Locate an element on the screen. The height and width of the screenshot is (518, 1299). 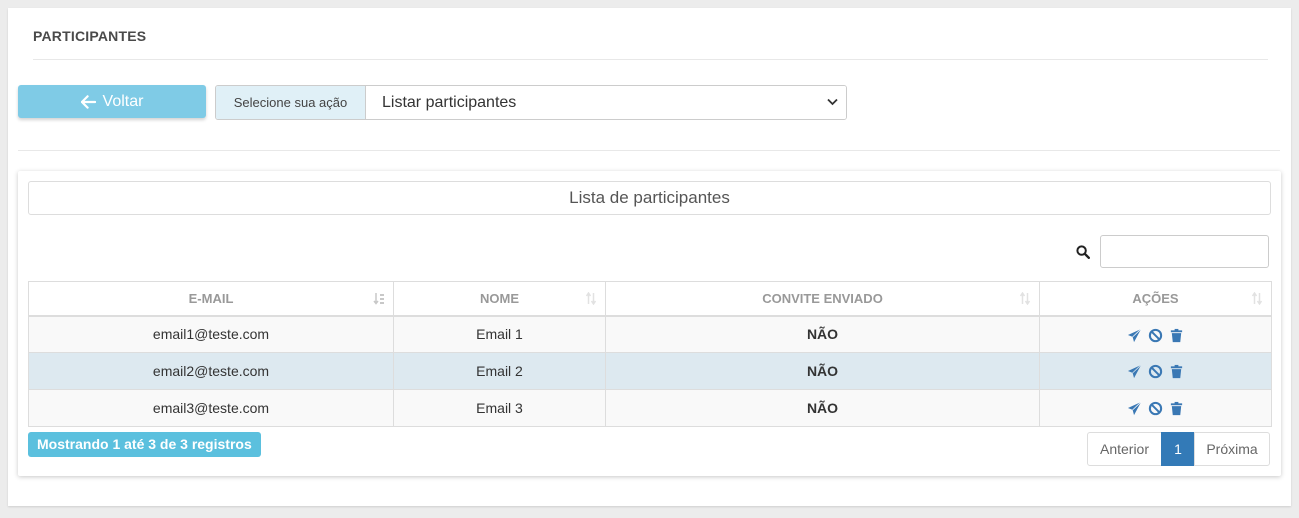
column-header-convite: CONVITE ENVIADO is located at coordinates (822, 299).